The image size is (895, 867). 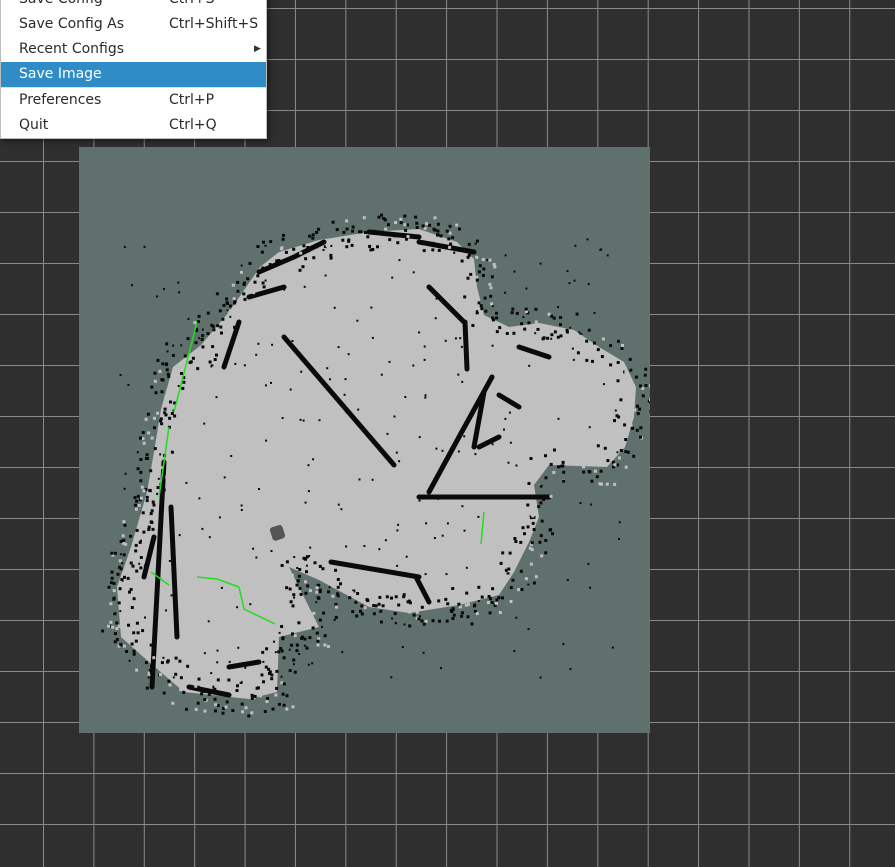 I want to click on menu-item-recent-configs: Recent Configs ▶, so click(x=133, y=49).